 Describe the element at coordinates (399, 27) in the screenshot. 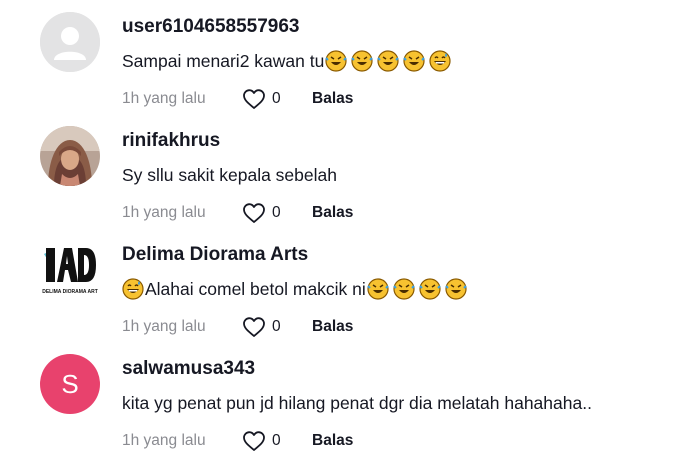

I see `username: user6104658557963` at that location.